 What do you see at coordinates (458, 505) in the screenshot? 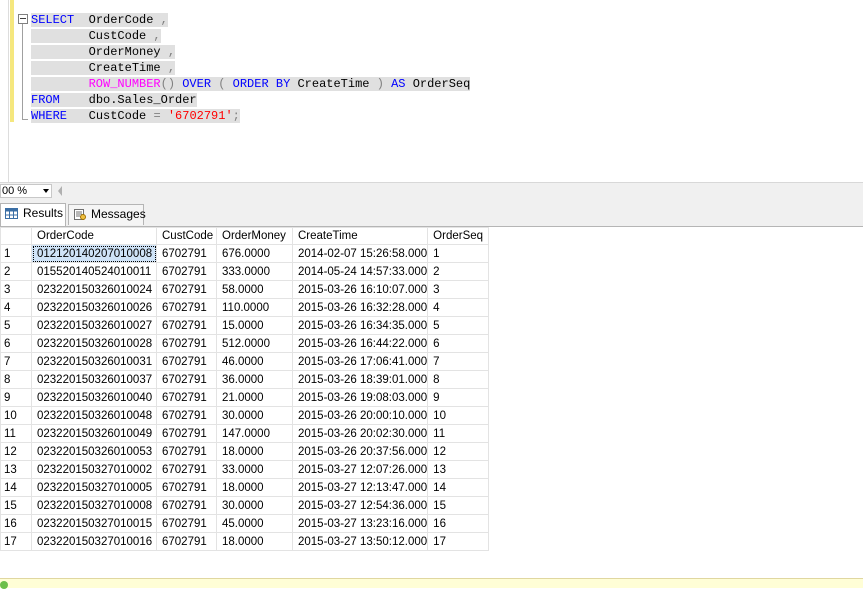
I see `table-cell: 15` at bounding box center [458, 505].